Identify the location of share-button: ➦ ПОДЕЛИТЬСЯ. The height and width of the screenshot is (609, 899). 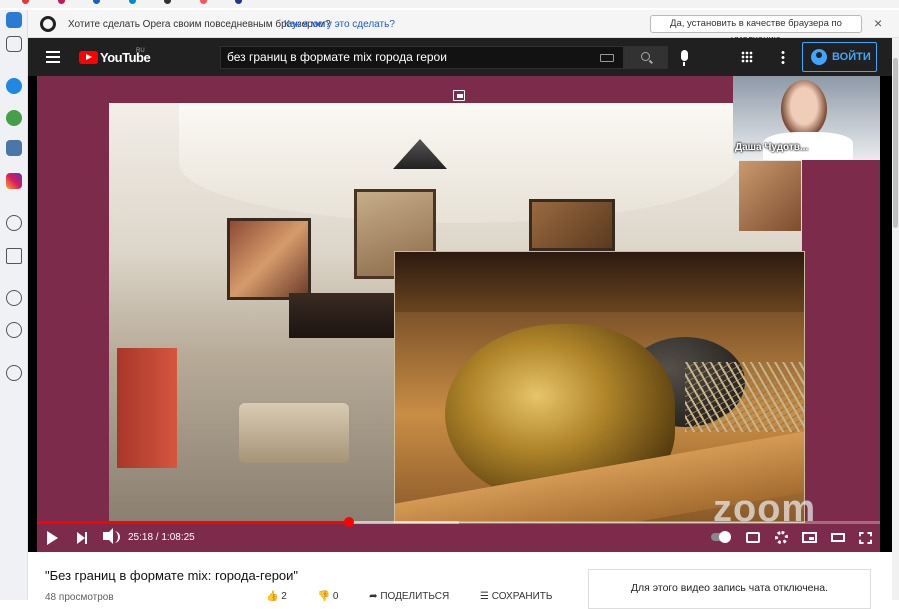
(409, 596).